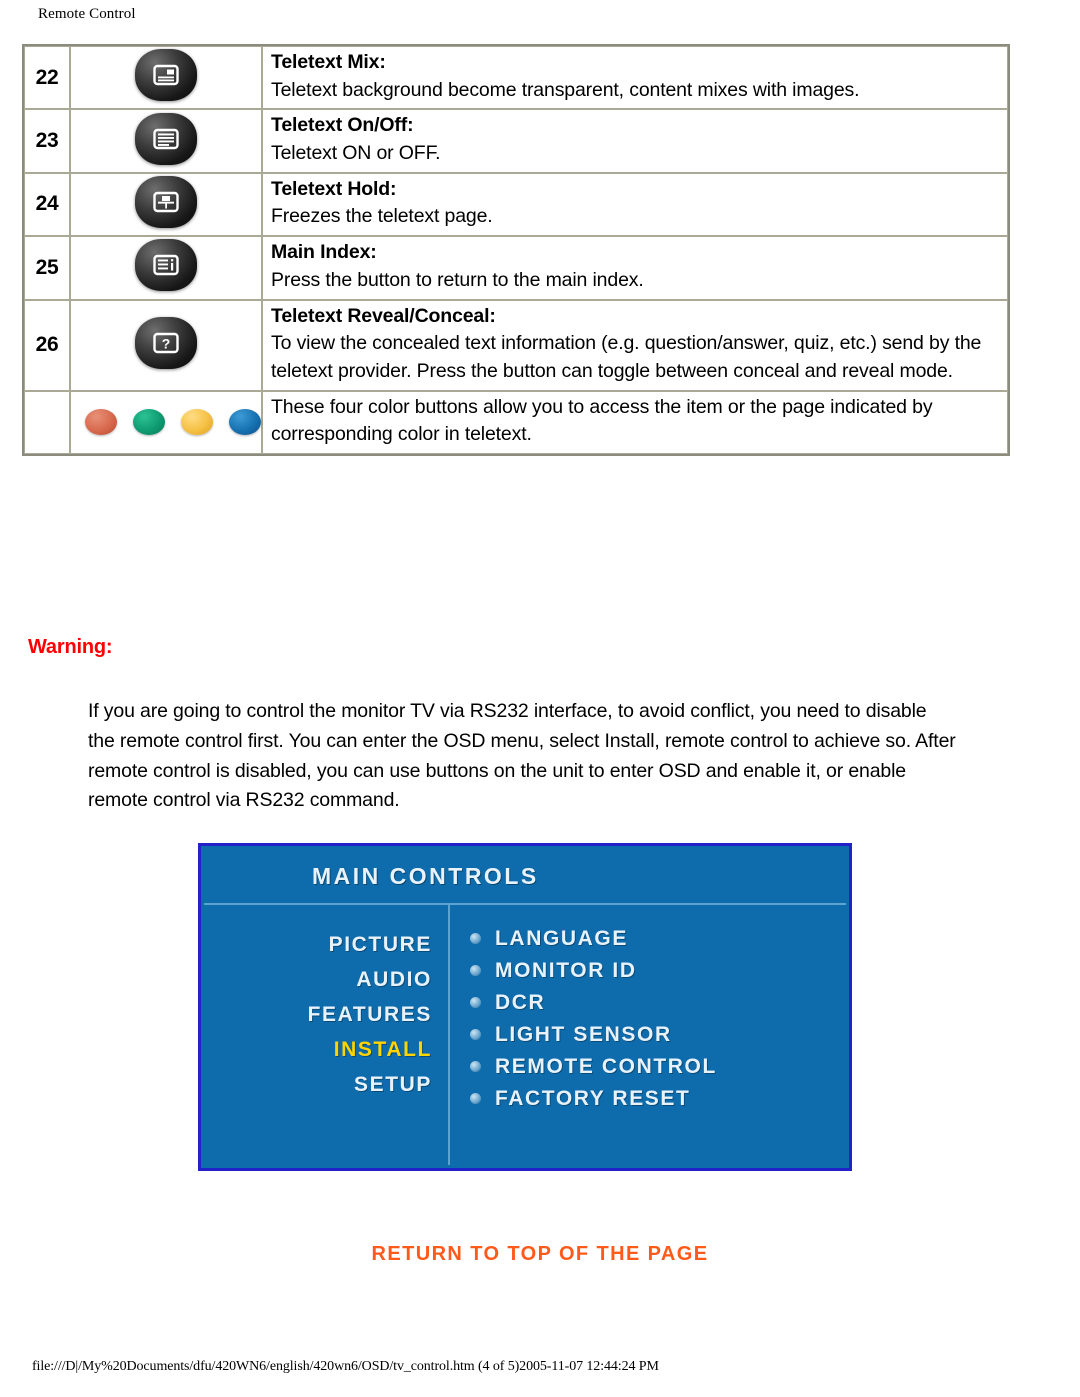 This screenshot has width=1080, height=1397. What do you see at coordinates (318, 979) in the screenshot?
I see `osd-item-audio: AUDIO` at bounding box center [318, 979].